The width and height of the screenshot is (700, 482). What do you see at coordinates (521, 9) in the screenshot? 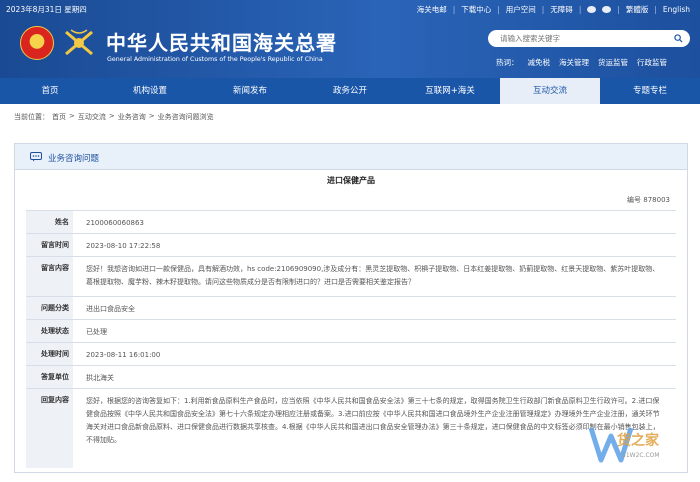
I see `link-user-space: 用户空间` at bounding box center [521, 9].